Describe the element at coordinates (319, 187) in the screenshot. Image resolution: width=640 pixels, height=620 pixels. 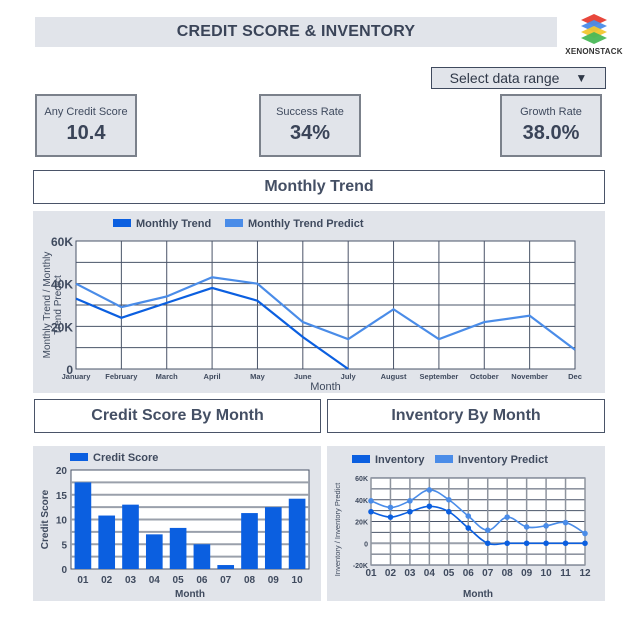
I see `section-header-monthly-trend: Monthly Trend` at that location.